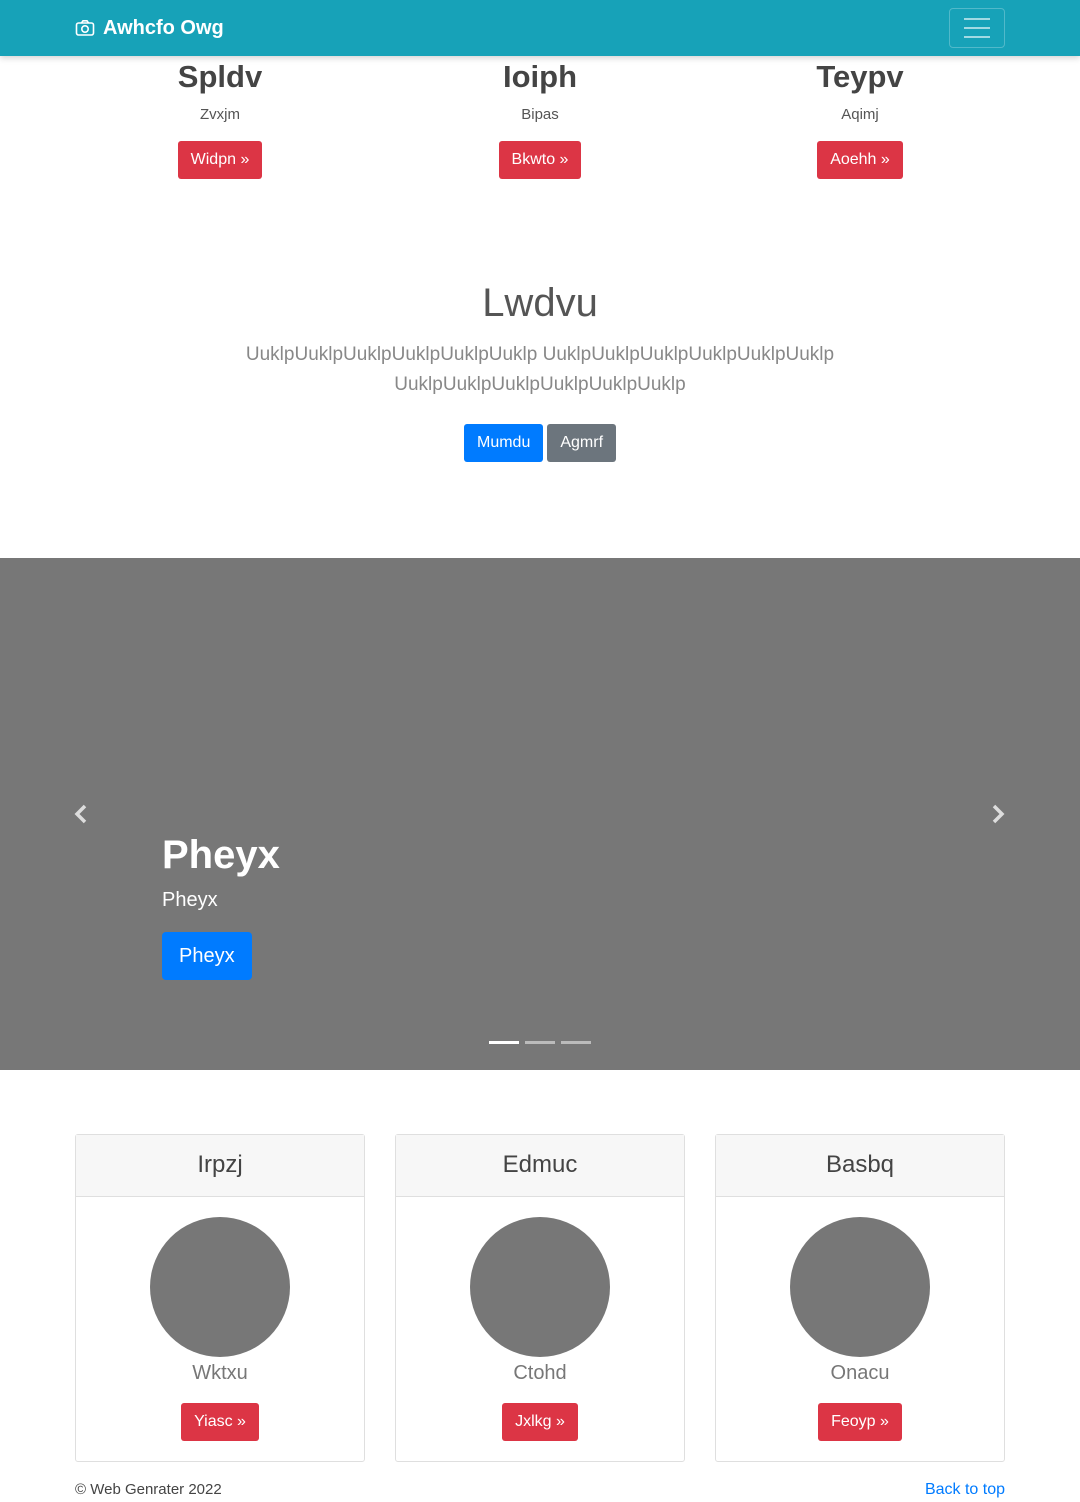  I want to click on card-button: Jxlkg », so click(540, 1422).